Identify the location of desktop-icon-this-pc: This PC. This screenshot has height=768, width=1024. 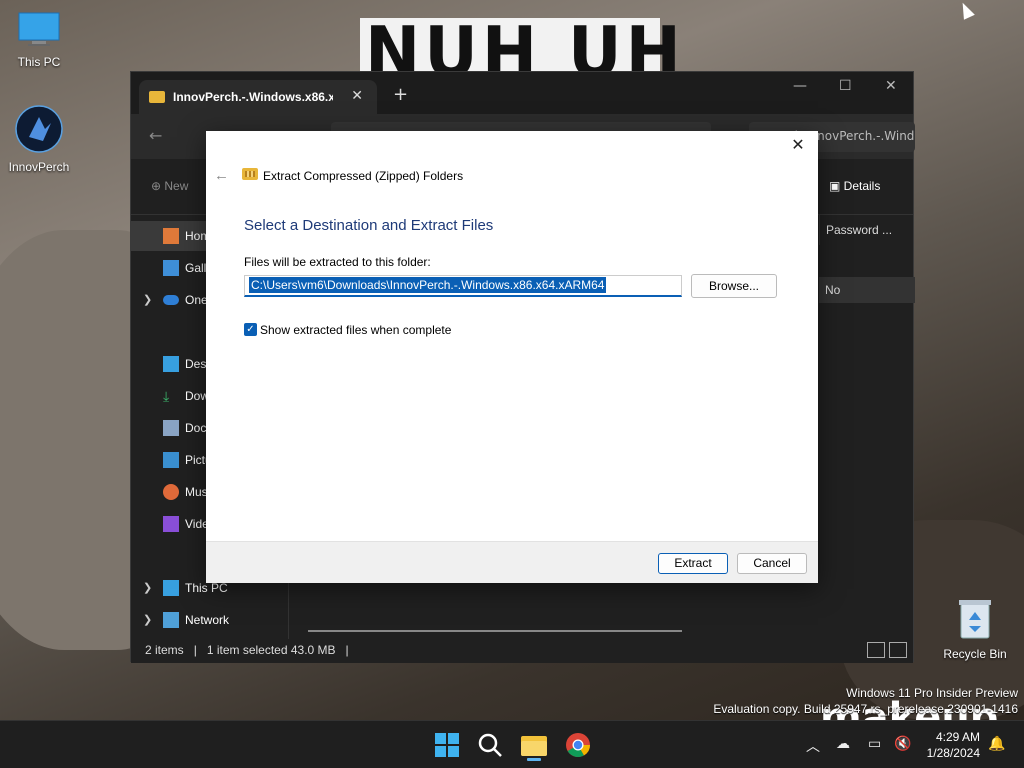
(39, 40).